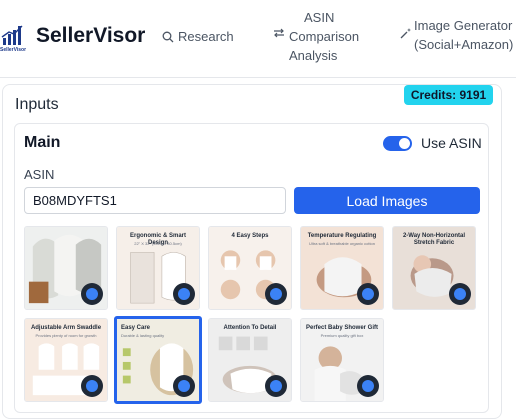 The width and height of the screenshot is (516, 419). I want to click on credits-badge: Credits: 9191, so click(448, 95).